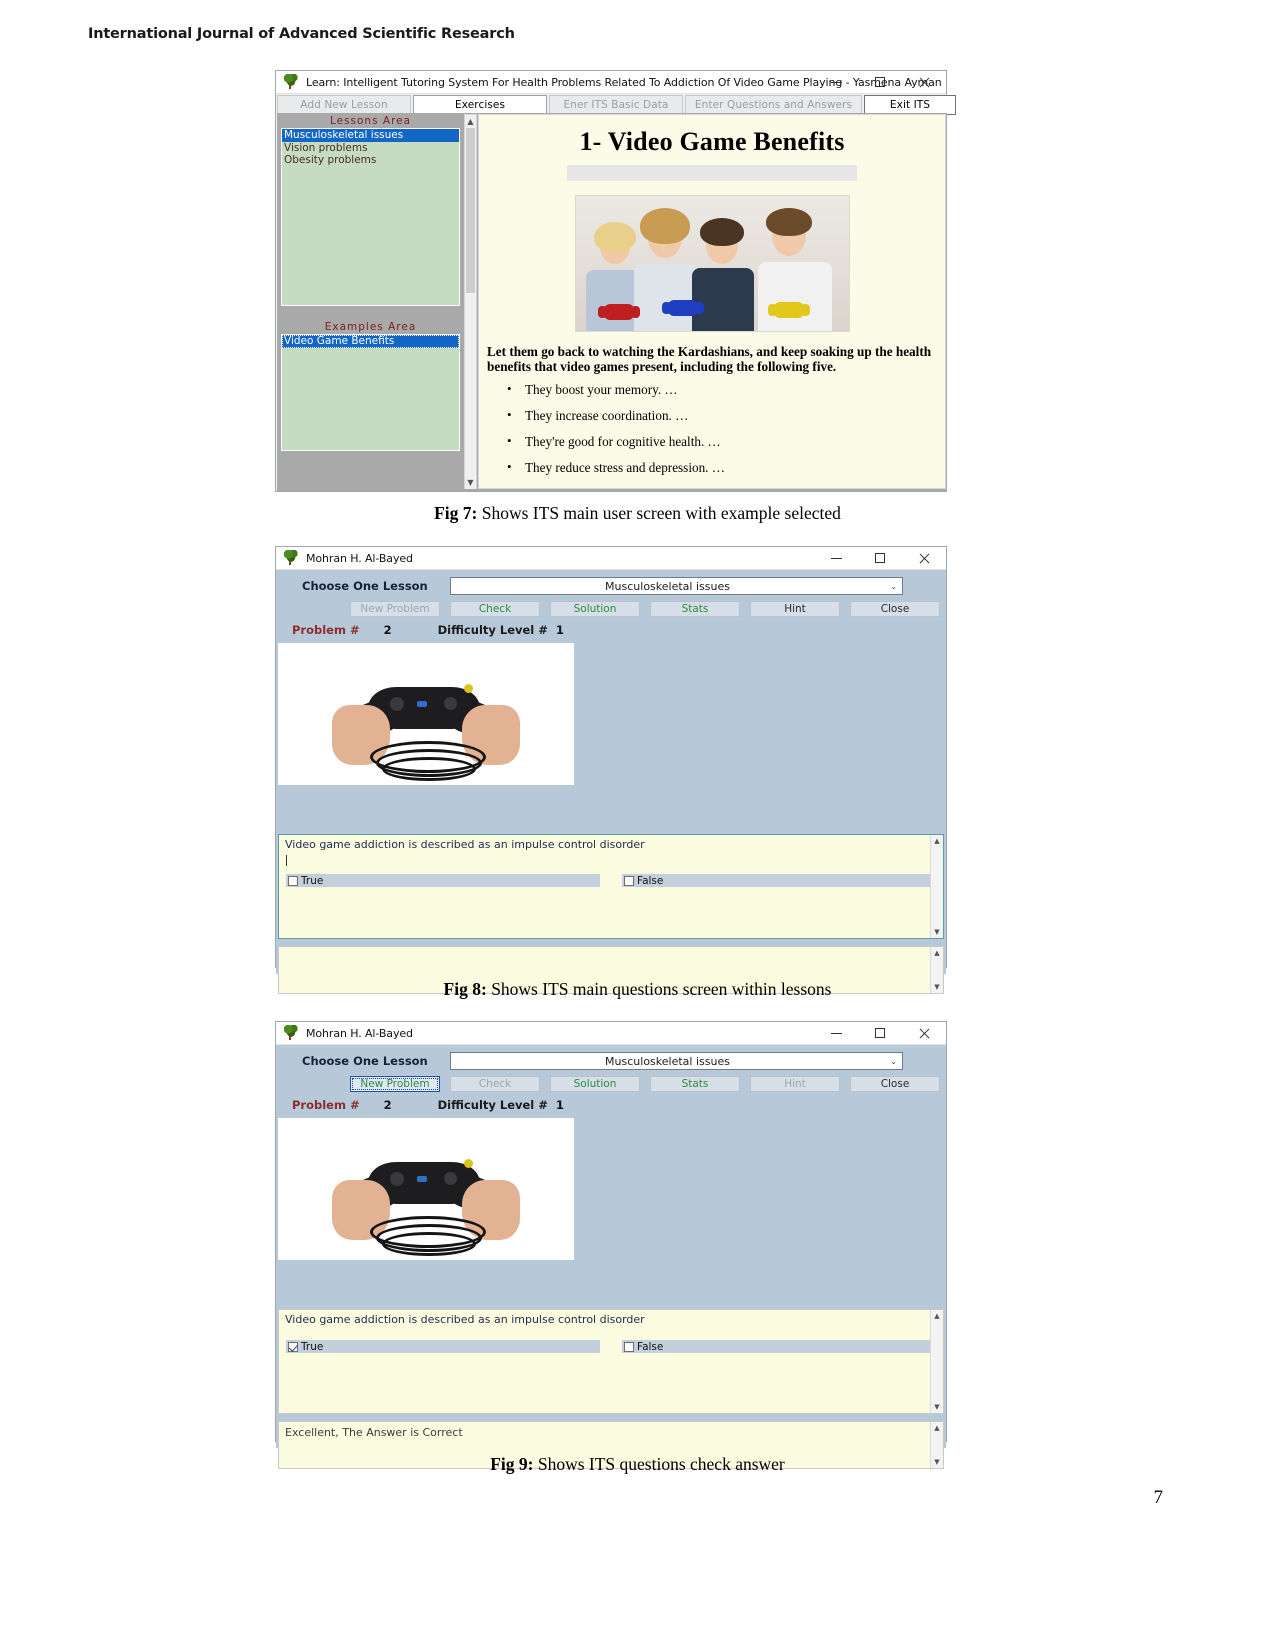 The image size is (1275, 1650). Describe the element at coordinates (291, 1033) in the screenshot. I see `app-tree-icon` at that location.